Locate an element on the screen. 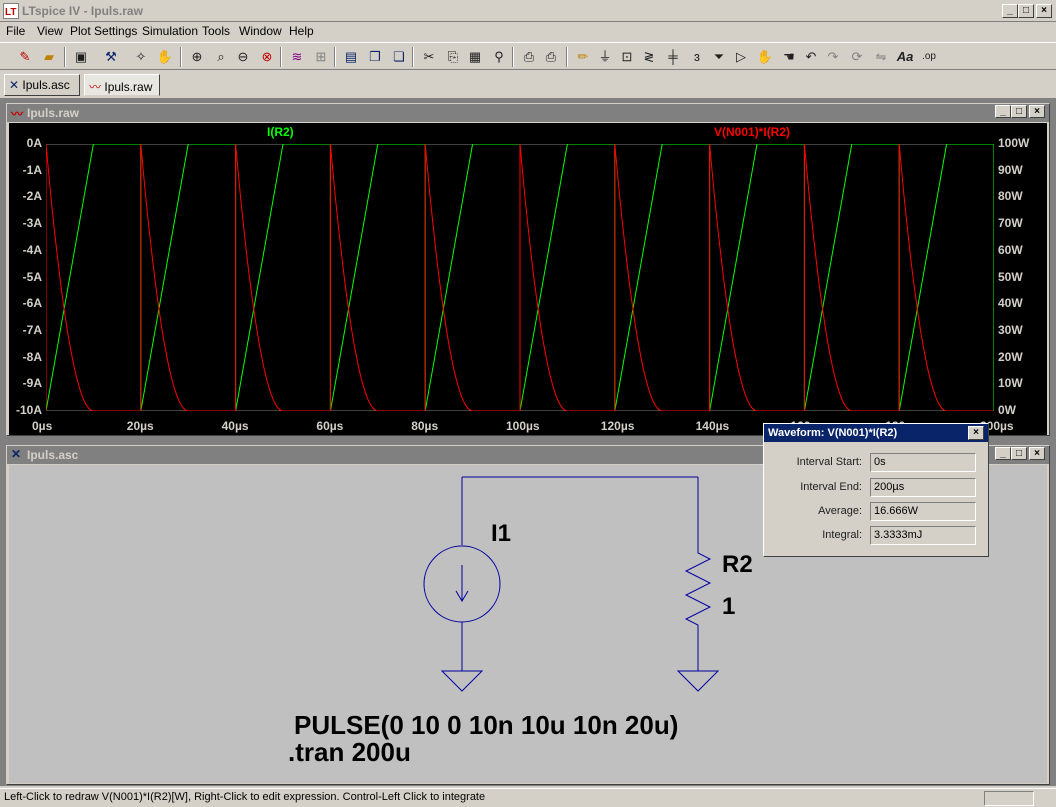 Image resolution: width=1056 pixels, height=807 pixels. dialog-titlebar: Waveform: V(N001)*I(R2) × is located at coordinates (876, 433).